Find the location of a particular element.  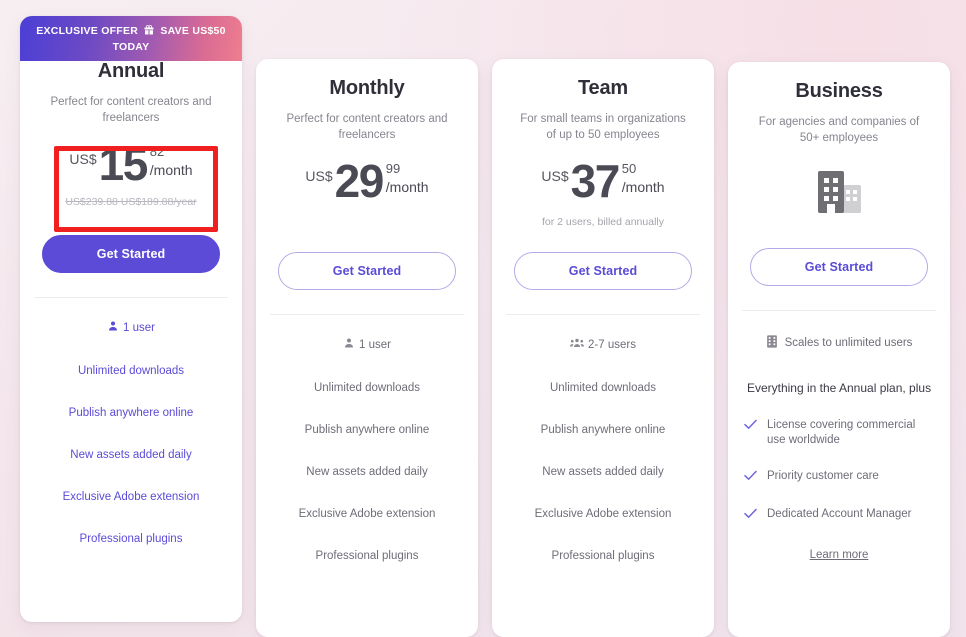

business-feature-item: Priority customer care is located at coordinates (840, 477).